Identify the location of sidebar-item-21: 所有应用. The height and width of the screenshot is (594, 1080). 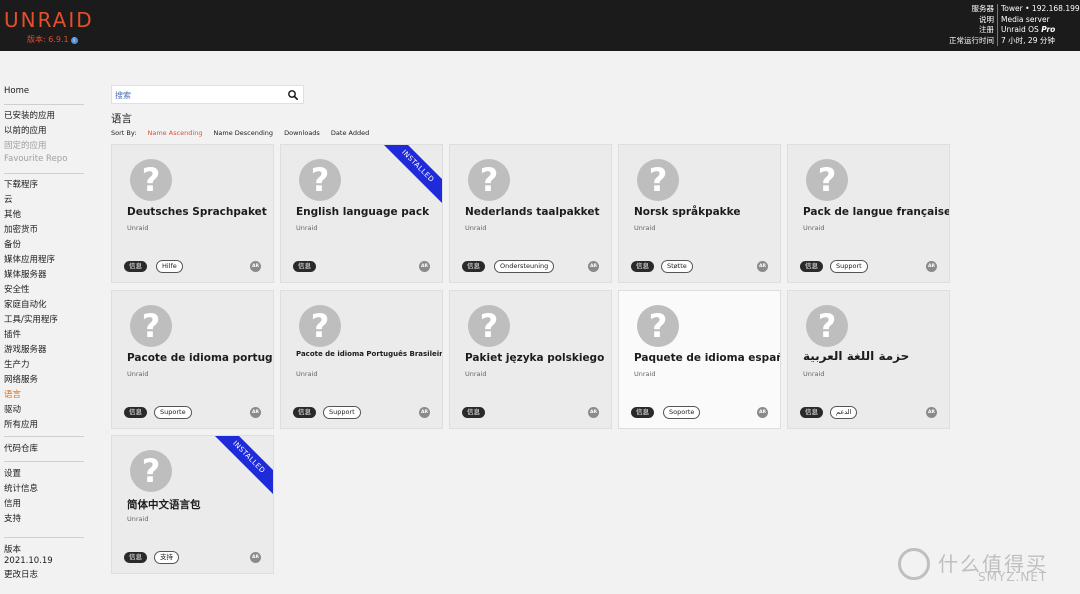
(21, 424).